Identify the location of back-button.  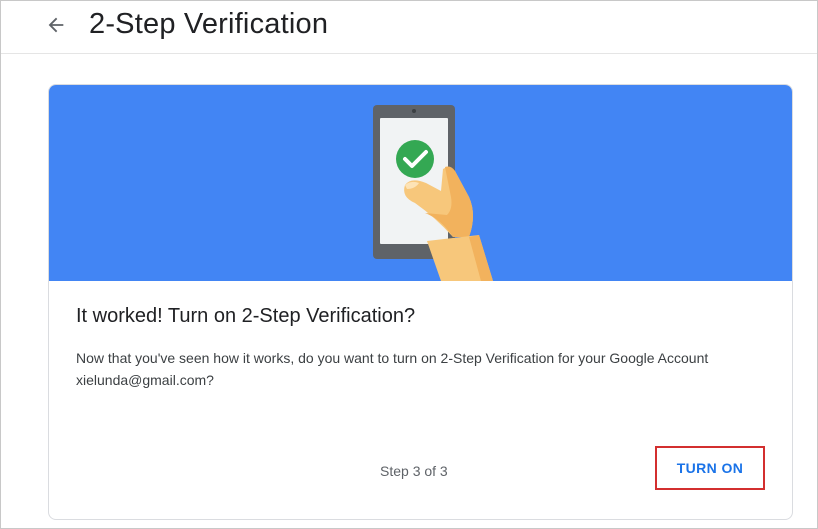
(56, 25).